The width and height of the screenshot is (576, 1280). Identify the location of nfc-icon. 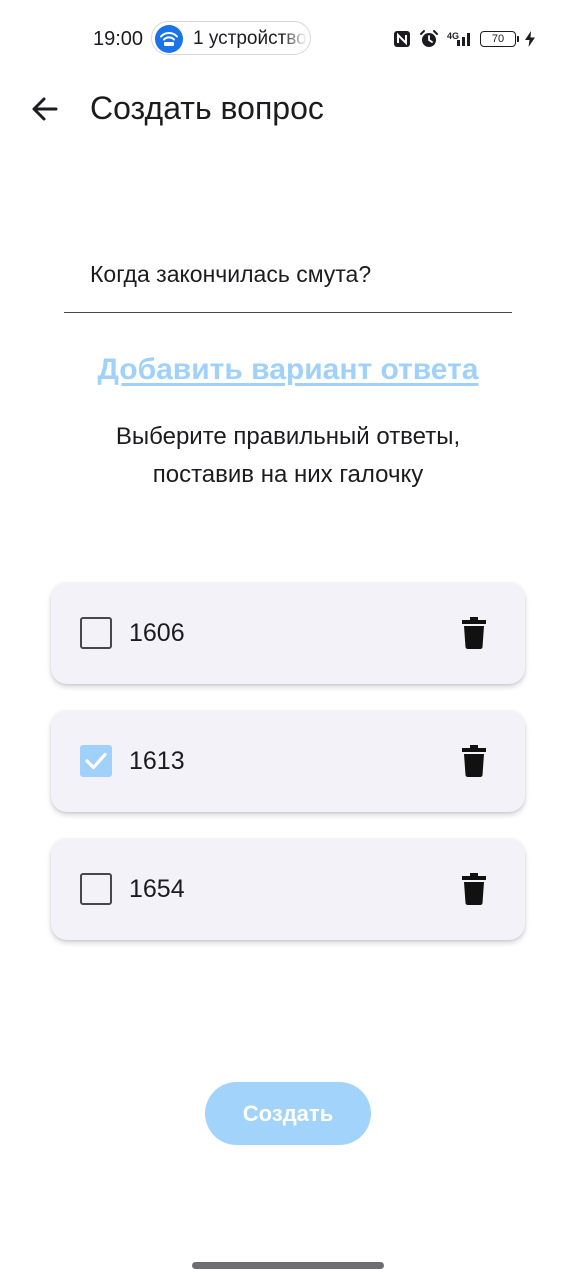
(401, 39).